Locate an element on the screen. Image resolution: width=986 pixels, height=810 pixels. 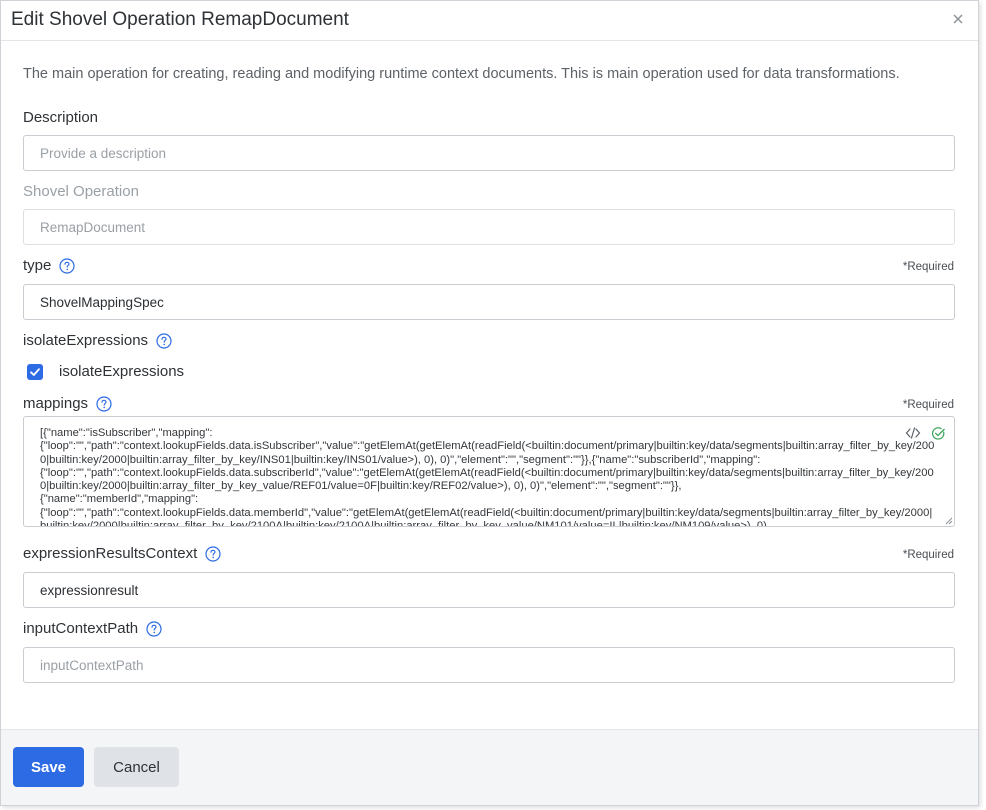
save-button: Save is located at coordinates (48, 767).